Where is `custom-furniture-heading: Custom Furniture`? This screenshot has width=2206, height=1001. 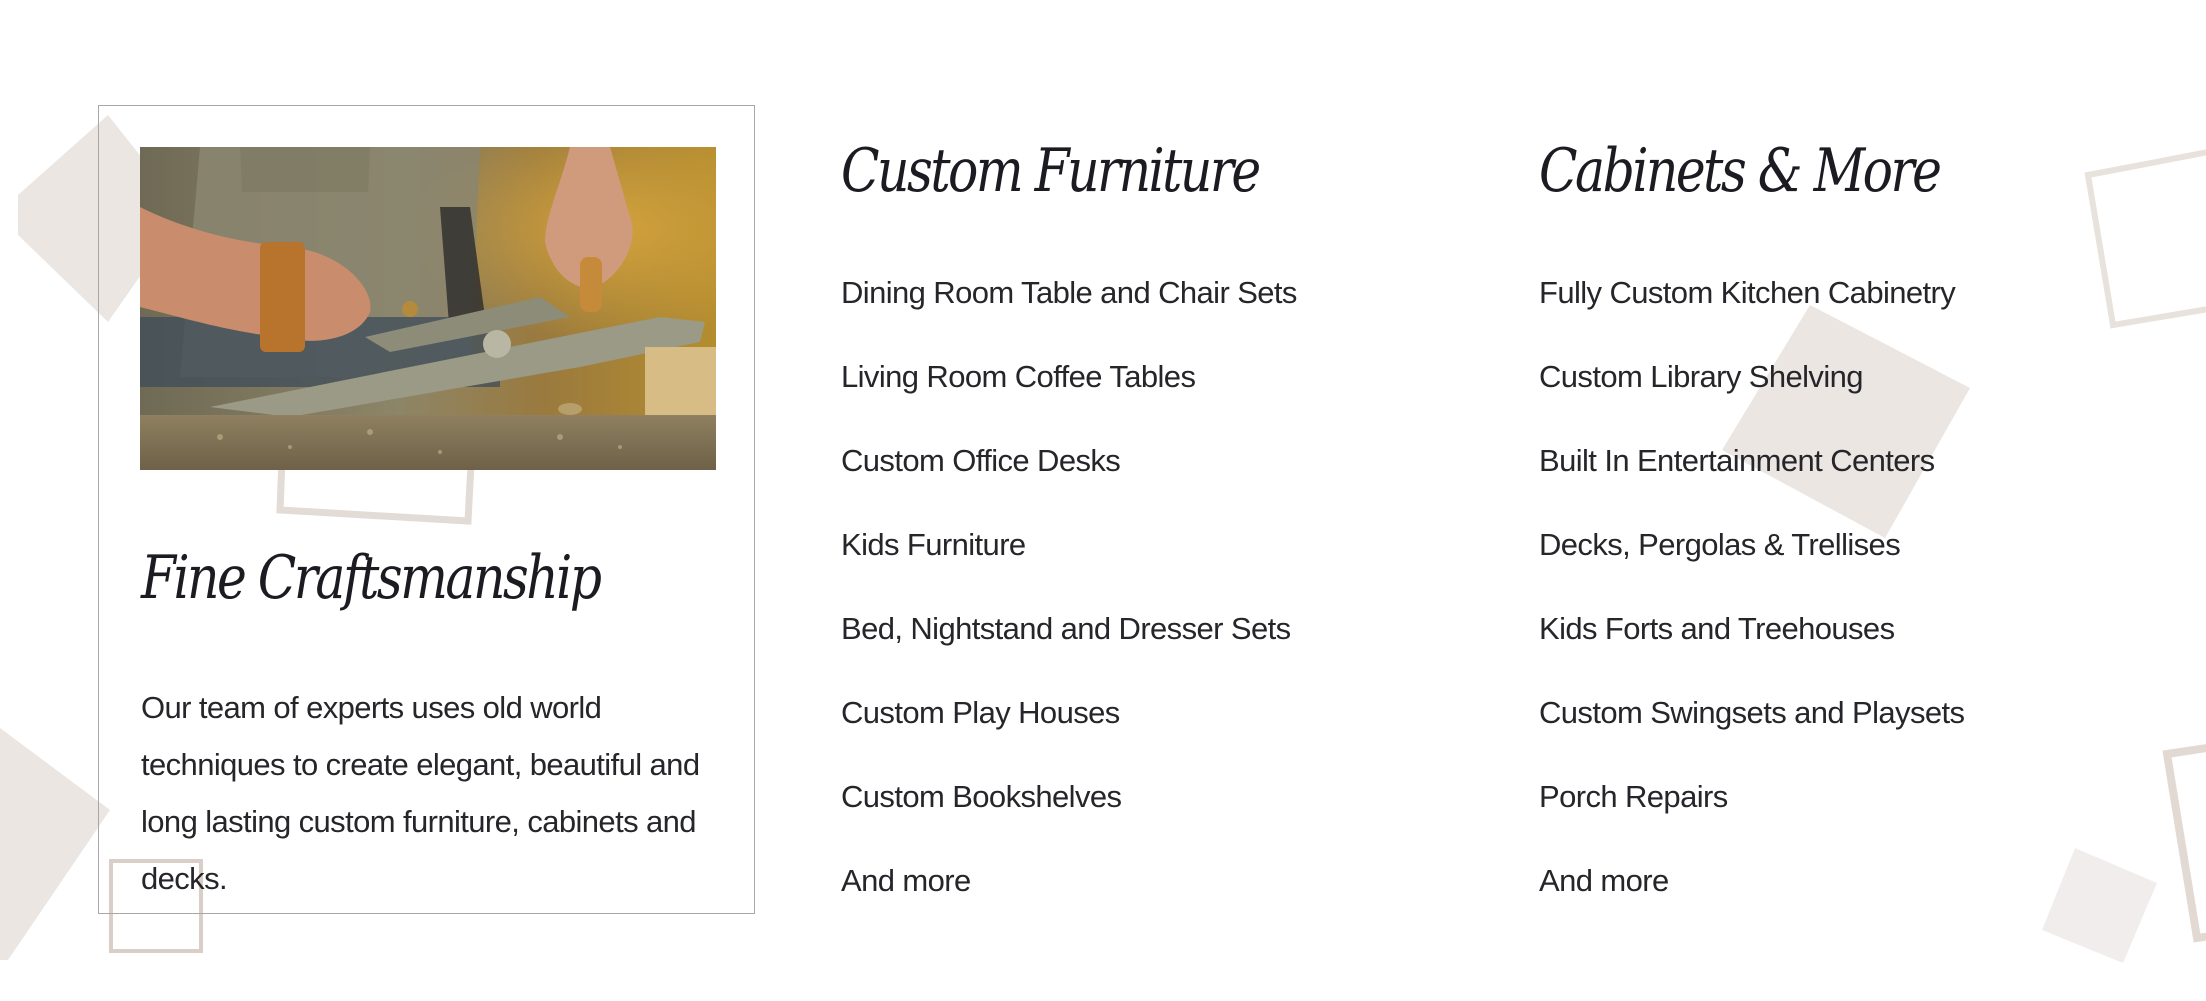 custom-furniture-heading: Custom Furniture is located at coordinates (1051, 171).